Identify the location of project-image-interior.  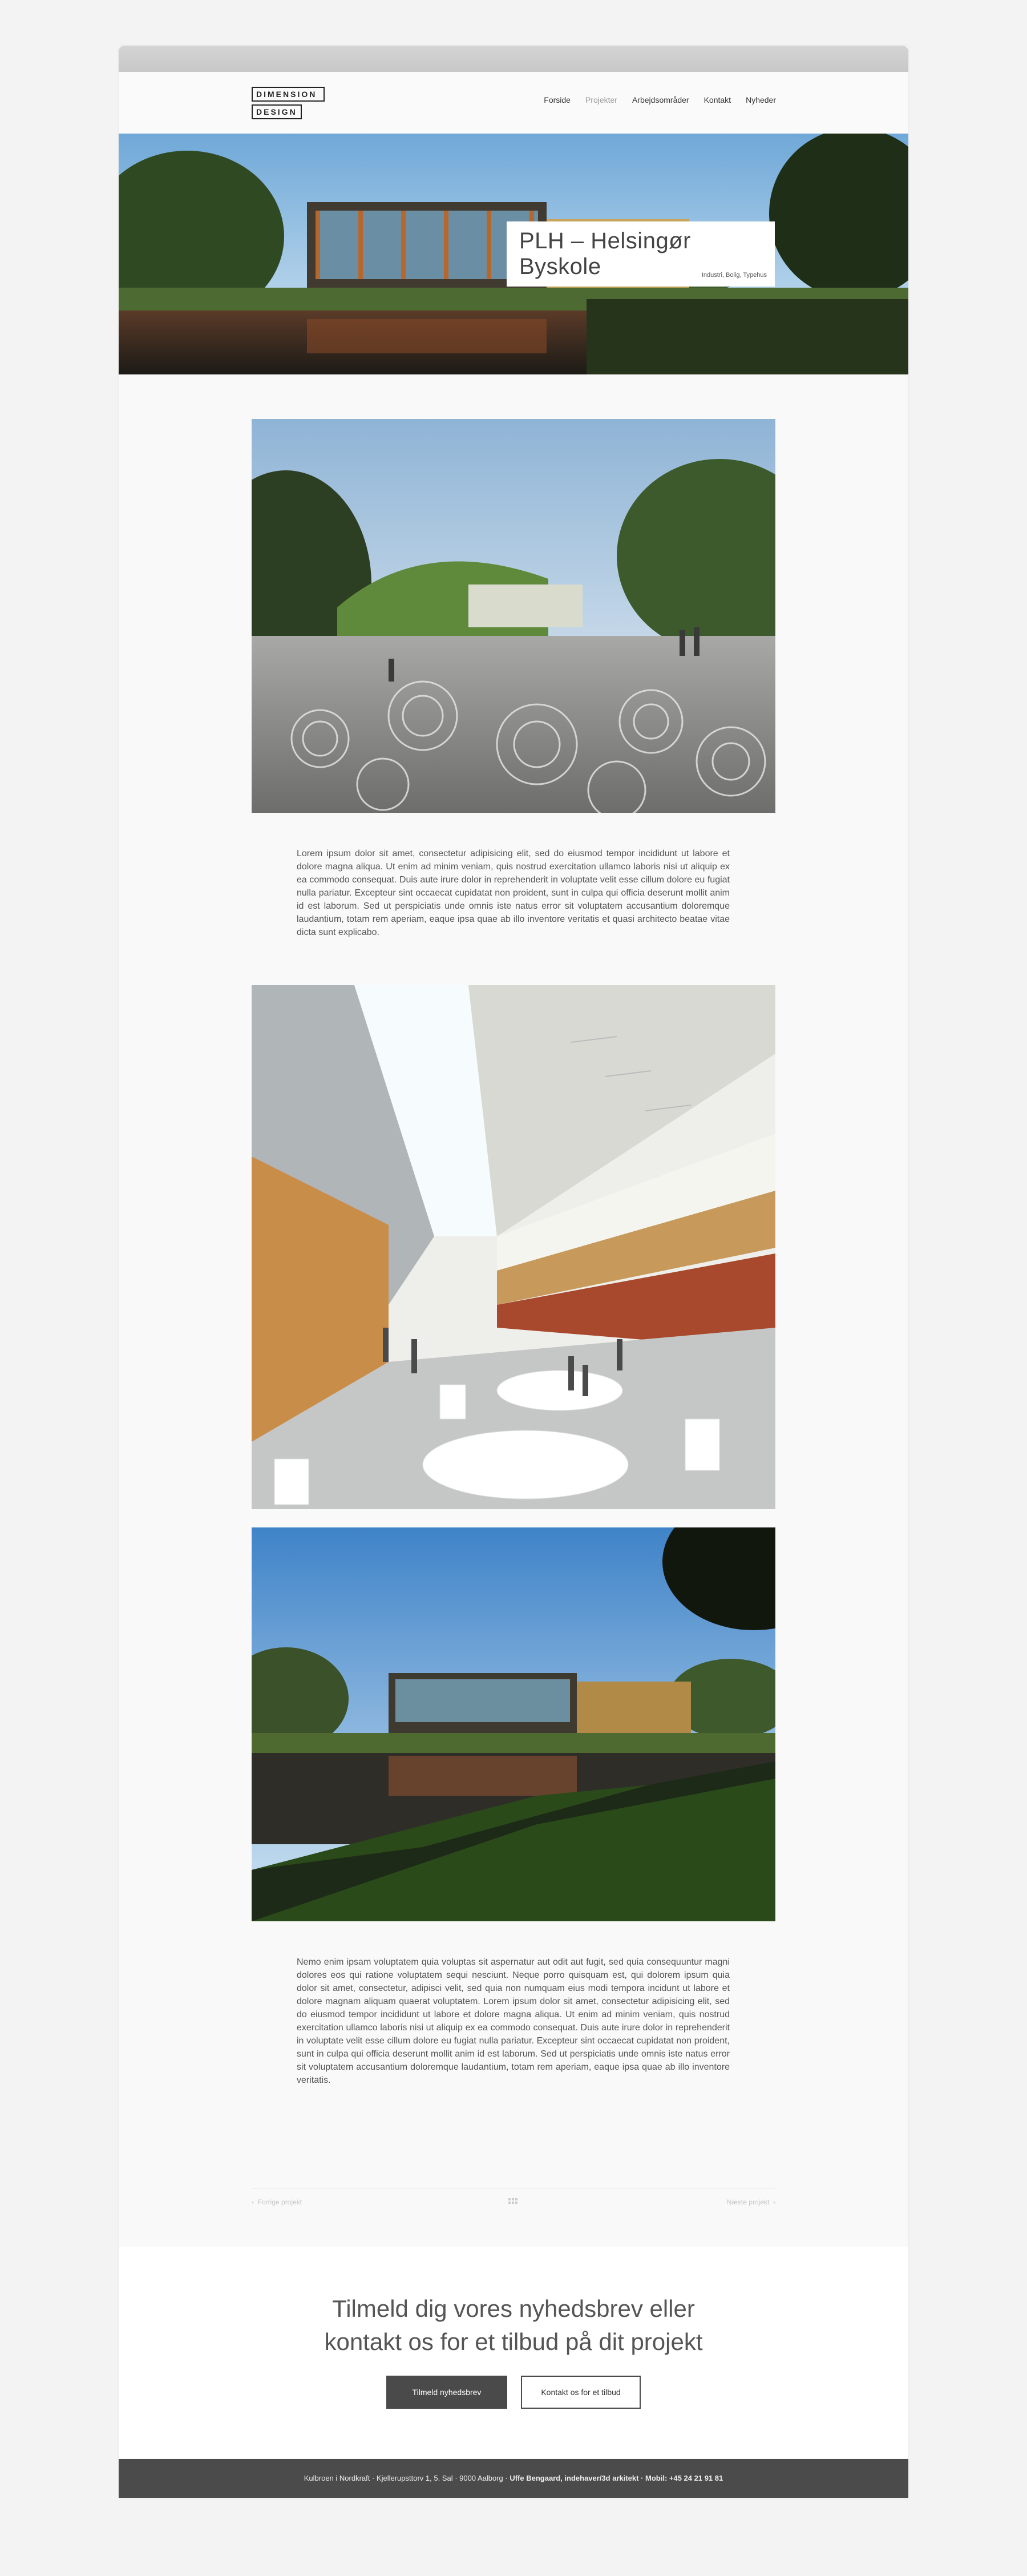
(513, 1247).